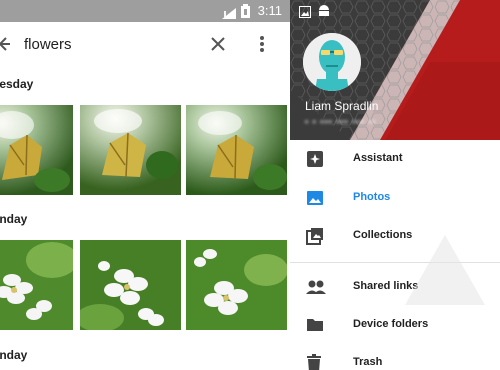 The height and width of the screenshot is (370, 500). What do you see at coordinates (262, 46) in the screenshot?
I see `more-options-icon` at bounding box center [262, 46].